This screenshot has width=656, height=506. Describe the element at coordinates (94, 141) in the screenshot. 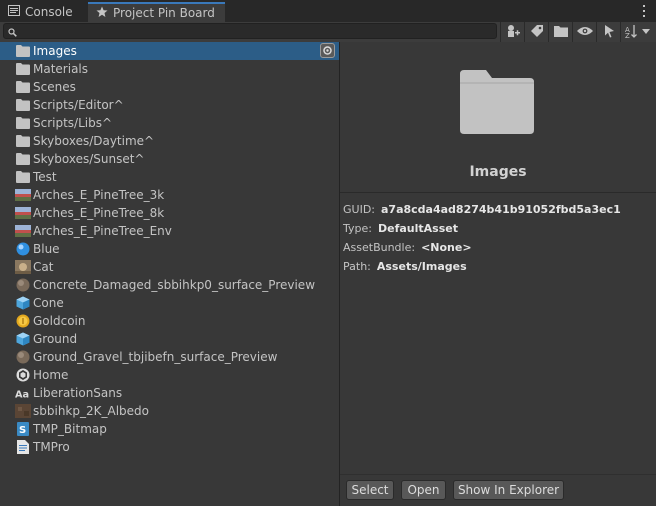

I see `list-item-label: Skyboxes/Daytime^` at that location.